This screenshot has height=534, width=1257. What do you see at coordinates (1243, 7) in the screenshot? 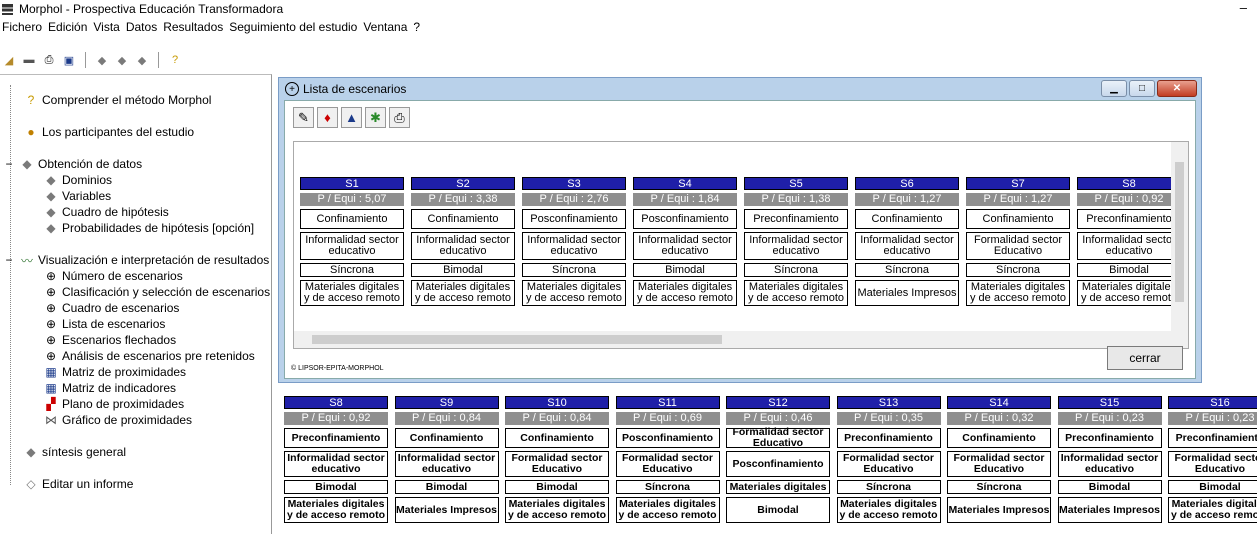
I see `minimize-icon: –` at bounding box center [1243, 7].